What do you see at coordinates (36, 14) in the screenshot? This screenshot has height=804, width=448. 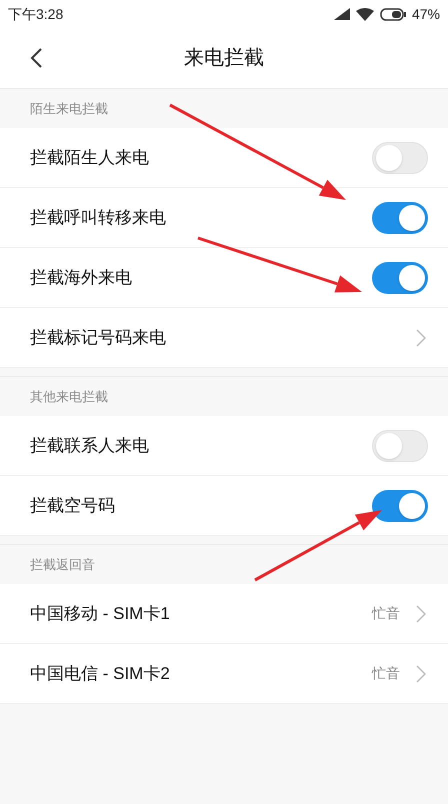 I see `status-time: 下午3:28` at bounding box center [36, 14].